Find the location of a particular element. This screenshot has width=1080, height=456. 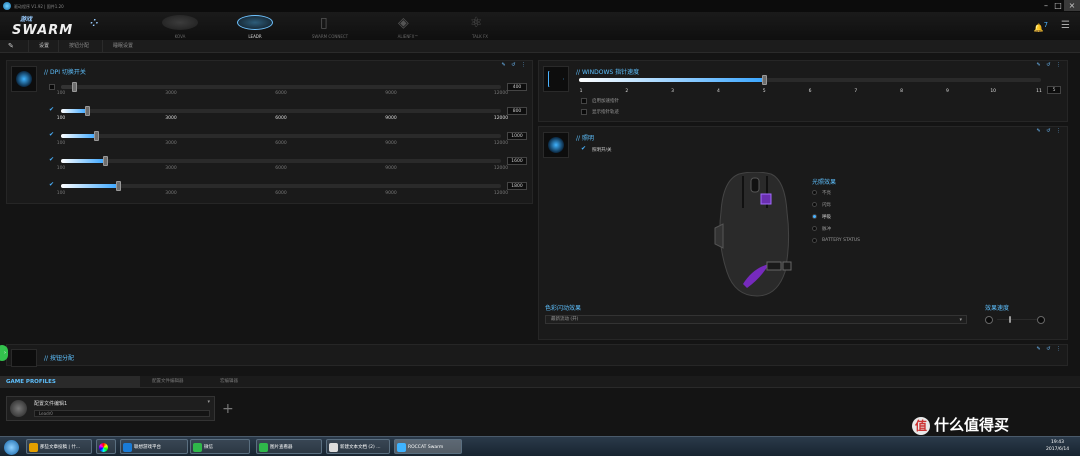

dpi-checkbox-5: ✔ is located at coordinates (52, 185).